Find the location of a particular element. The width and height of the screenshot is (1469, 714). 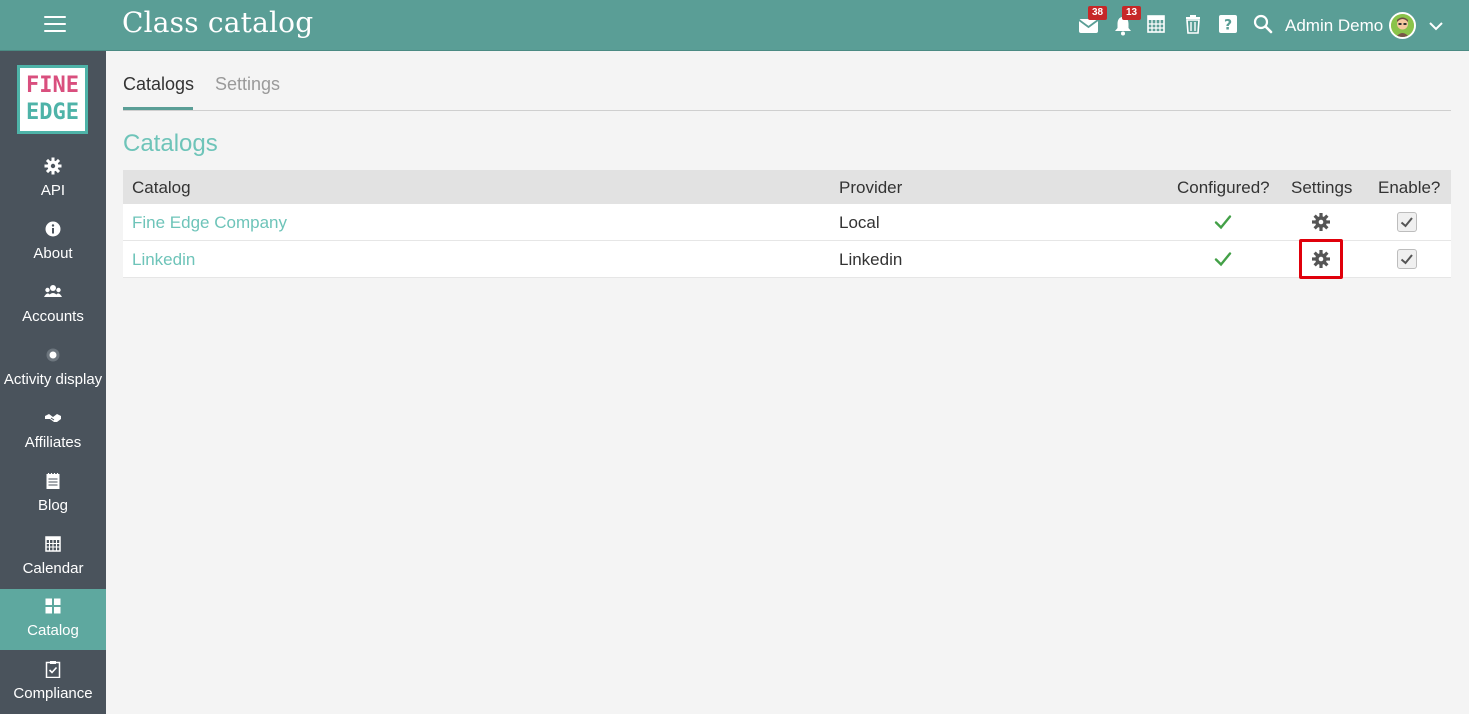

sidebar-item-label: About is located at coordinates (53, 253).